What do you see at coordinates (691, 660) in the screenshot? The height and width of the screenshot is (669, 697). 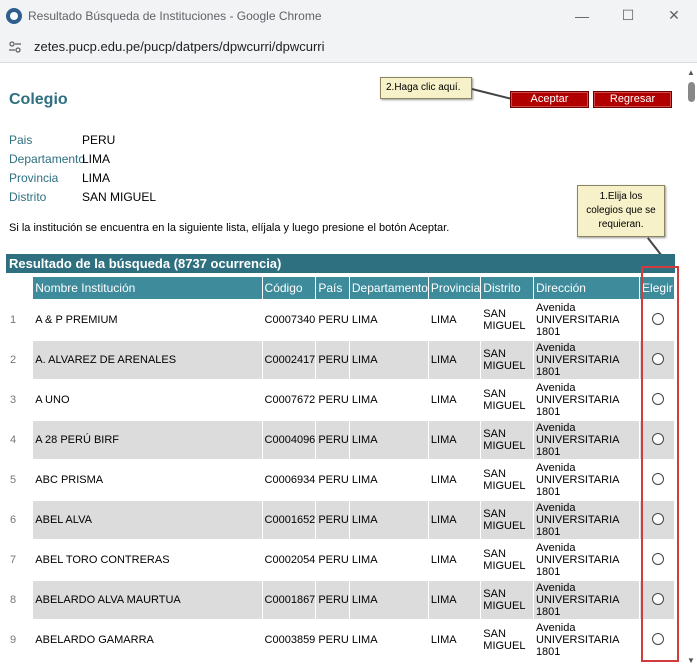 I see `scroll-down-icon: ▼` at bounding box center [691, 660].